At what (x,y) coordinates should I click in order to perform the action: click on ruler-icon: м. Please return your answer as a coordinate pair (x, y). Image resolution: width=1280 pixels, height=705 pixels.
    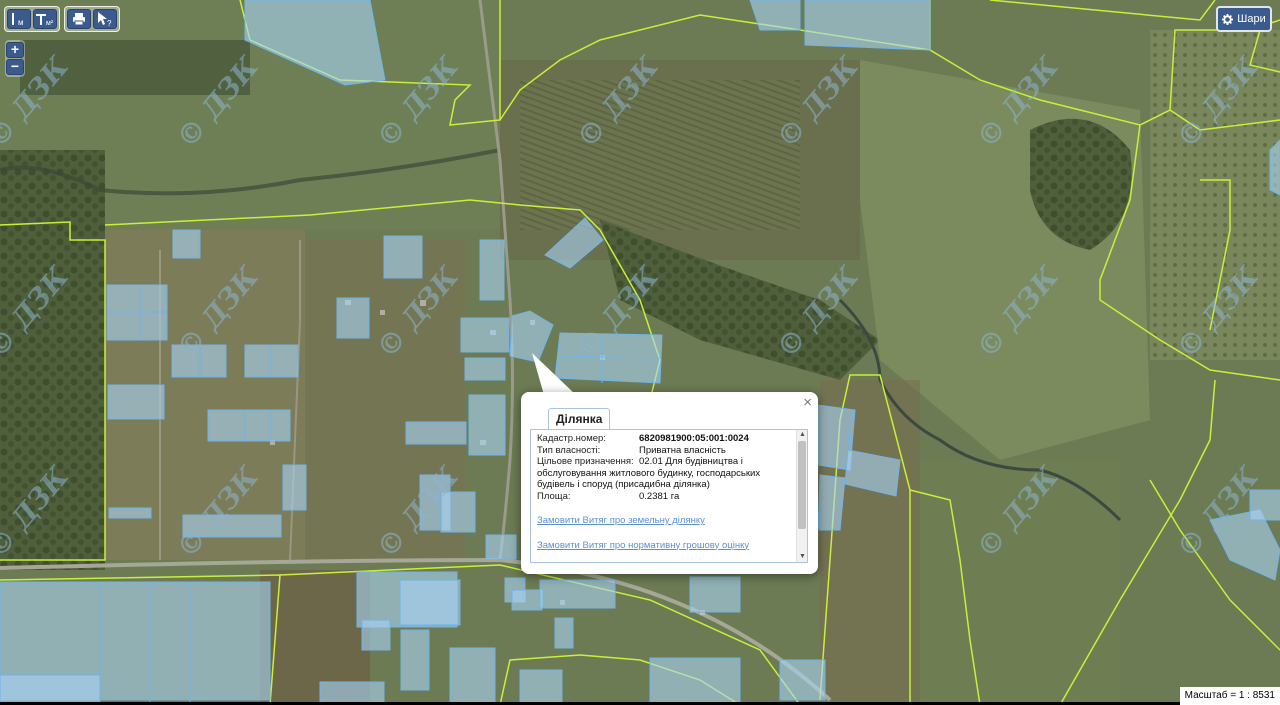
    Looking at the image, I should click on (18, 20).